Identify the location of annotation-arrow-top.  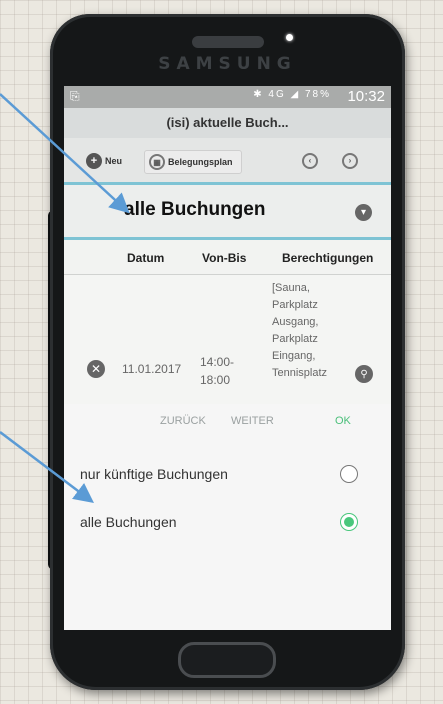
(65, 153).